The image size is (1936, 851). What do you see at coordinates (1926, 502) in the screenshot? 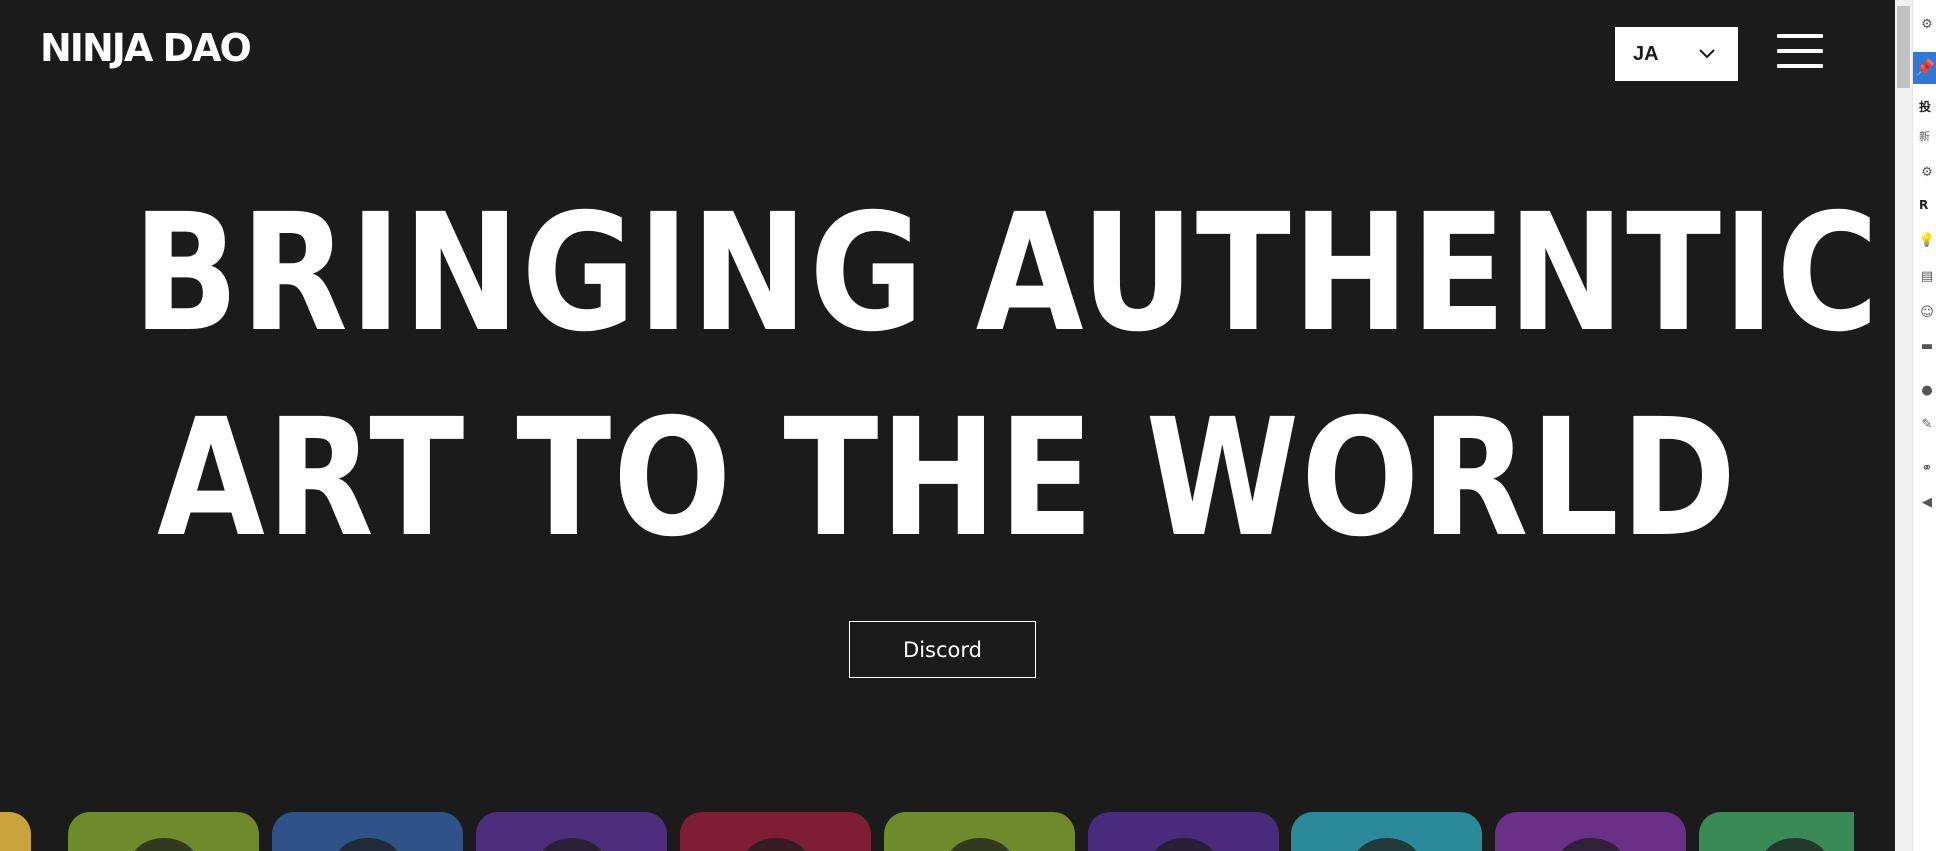
I see `sidebar-play-icon: ◀` at bounding box center [1926, 502].